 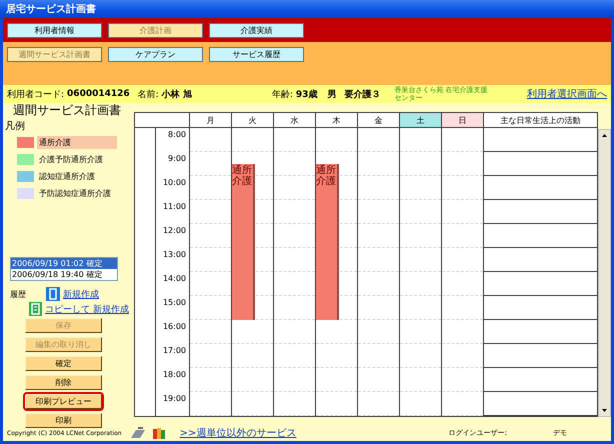 What do you see at coordinates (18, 294) in the screenshot?
I see `history-label: 履歴` at bounding box center [18, 294].